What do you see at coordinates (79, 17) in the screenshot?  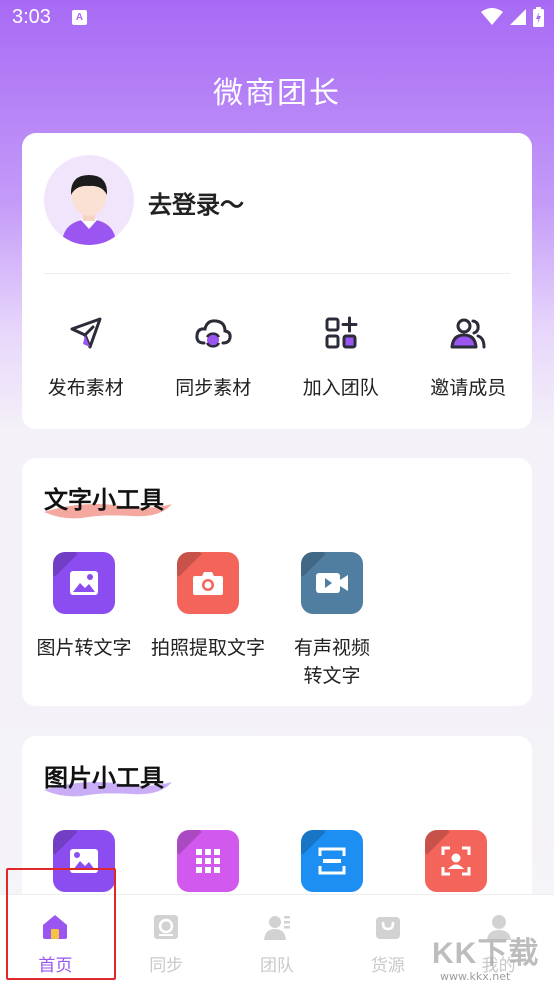 I see `notification-icon: A` at bounding box center [79, 17].